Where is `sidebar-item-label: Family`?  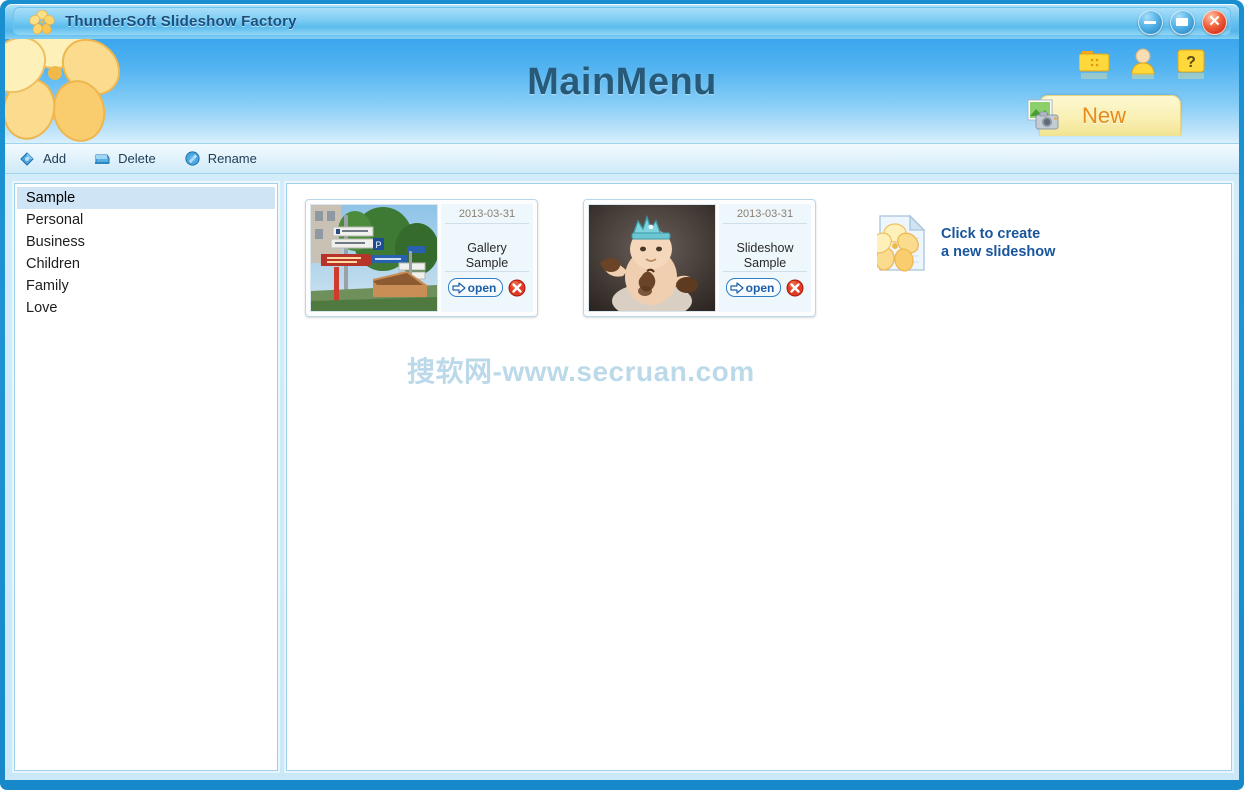 sidebar-item-label: Family is located at coordinates (47, 286).